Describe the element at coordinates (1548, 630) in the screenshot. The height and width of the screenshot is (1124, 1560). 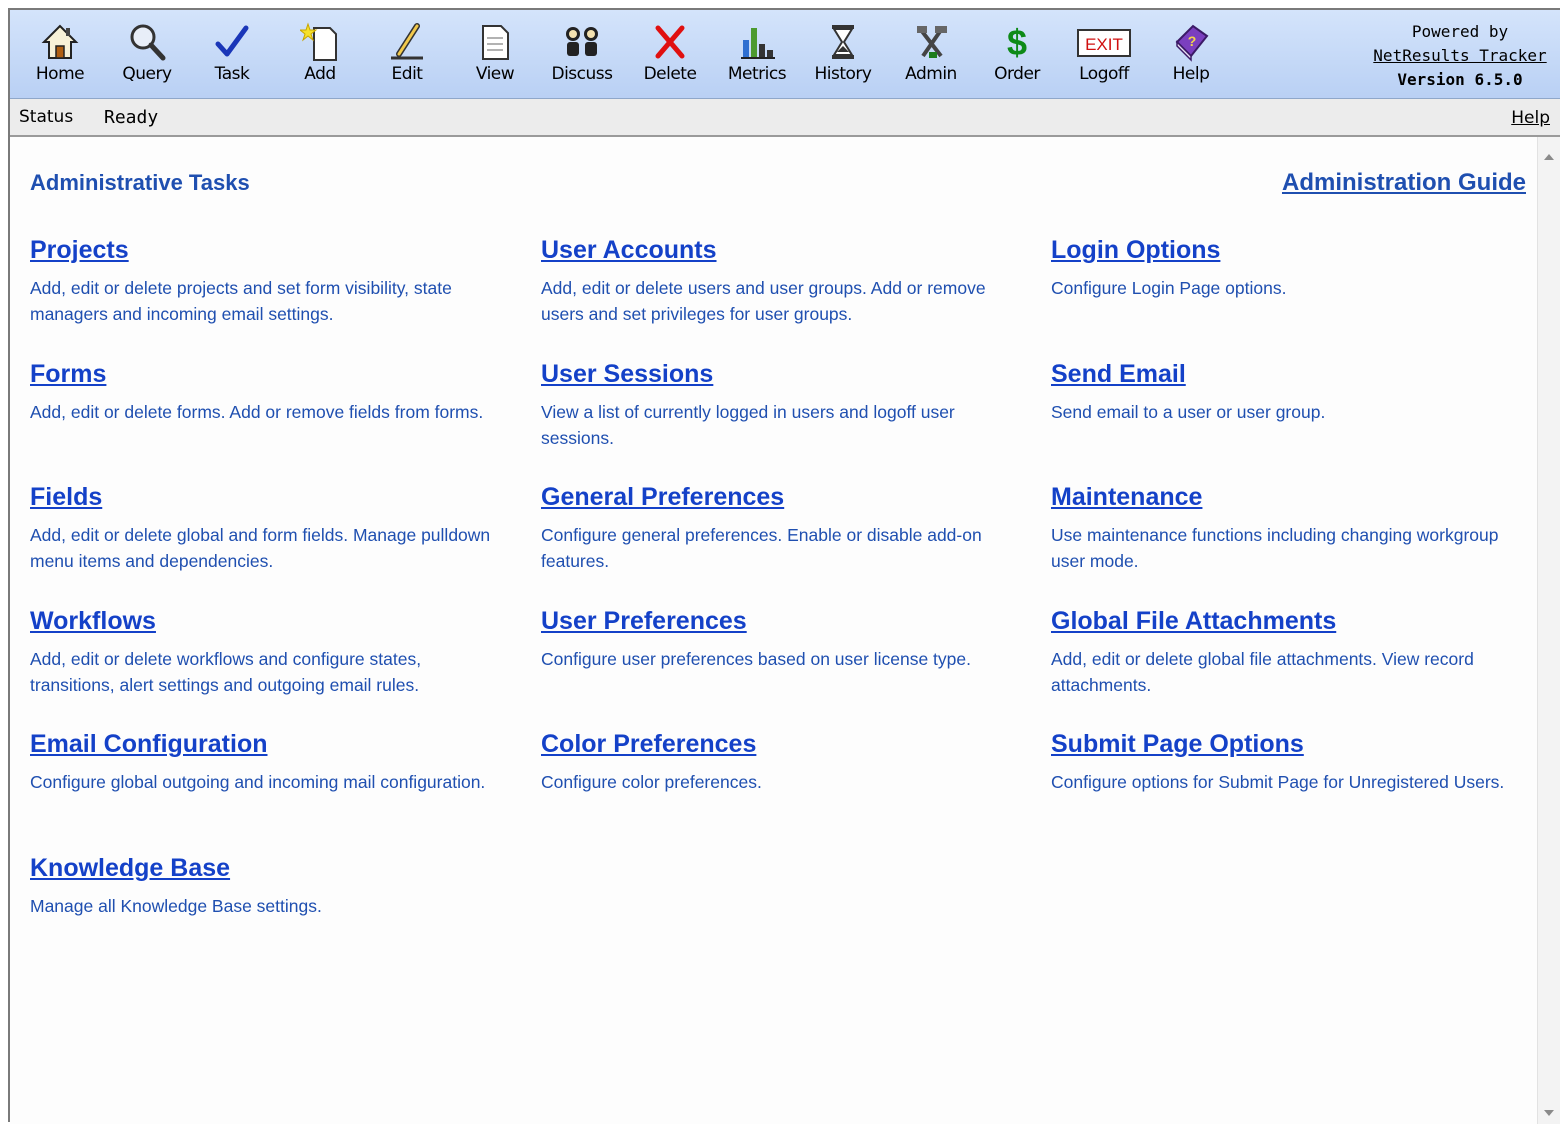
I see `vertical-scrollbar` at that location.